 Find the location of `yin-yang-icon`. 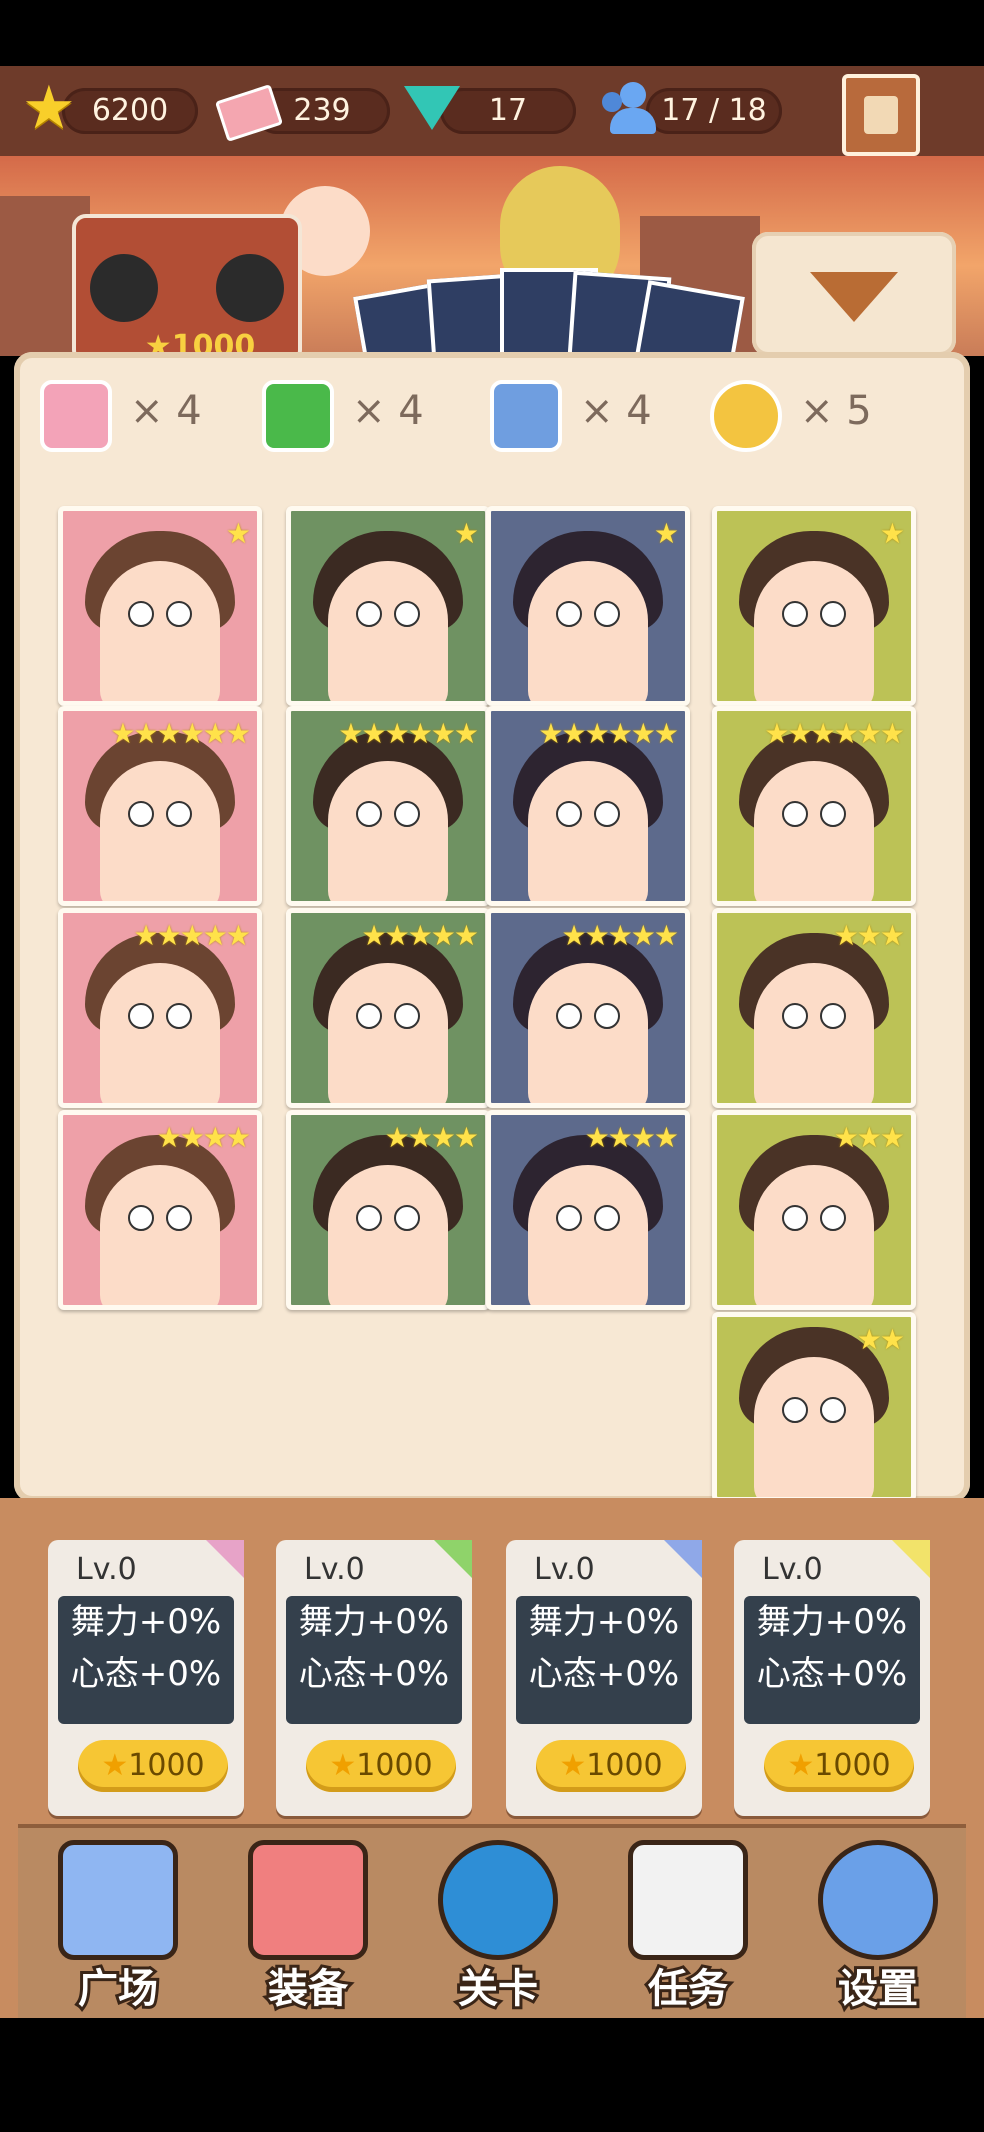

yin-yang-icon is located at coordinates (746, 416).